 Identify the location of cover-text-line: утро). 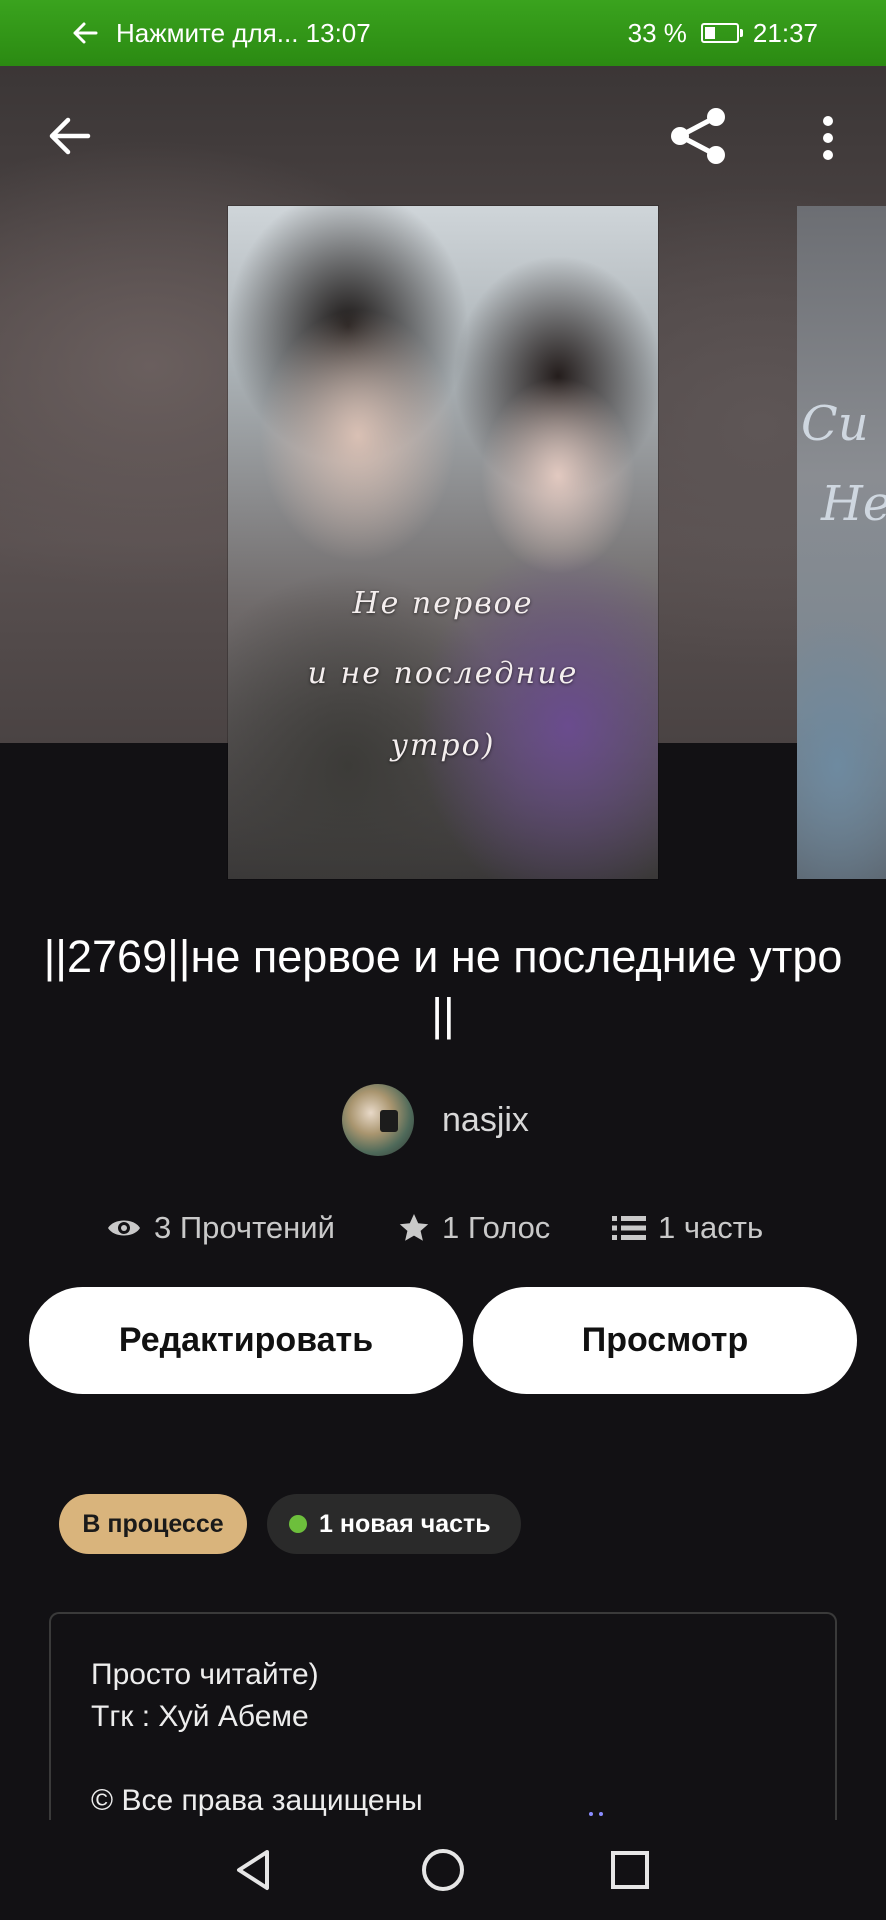
(443, 745).